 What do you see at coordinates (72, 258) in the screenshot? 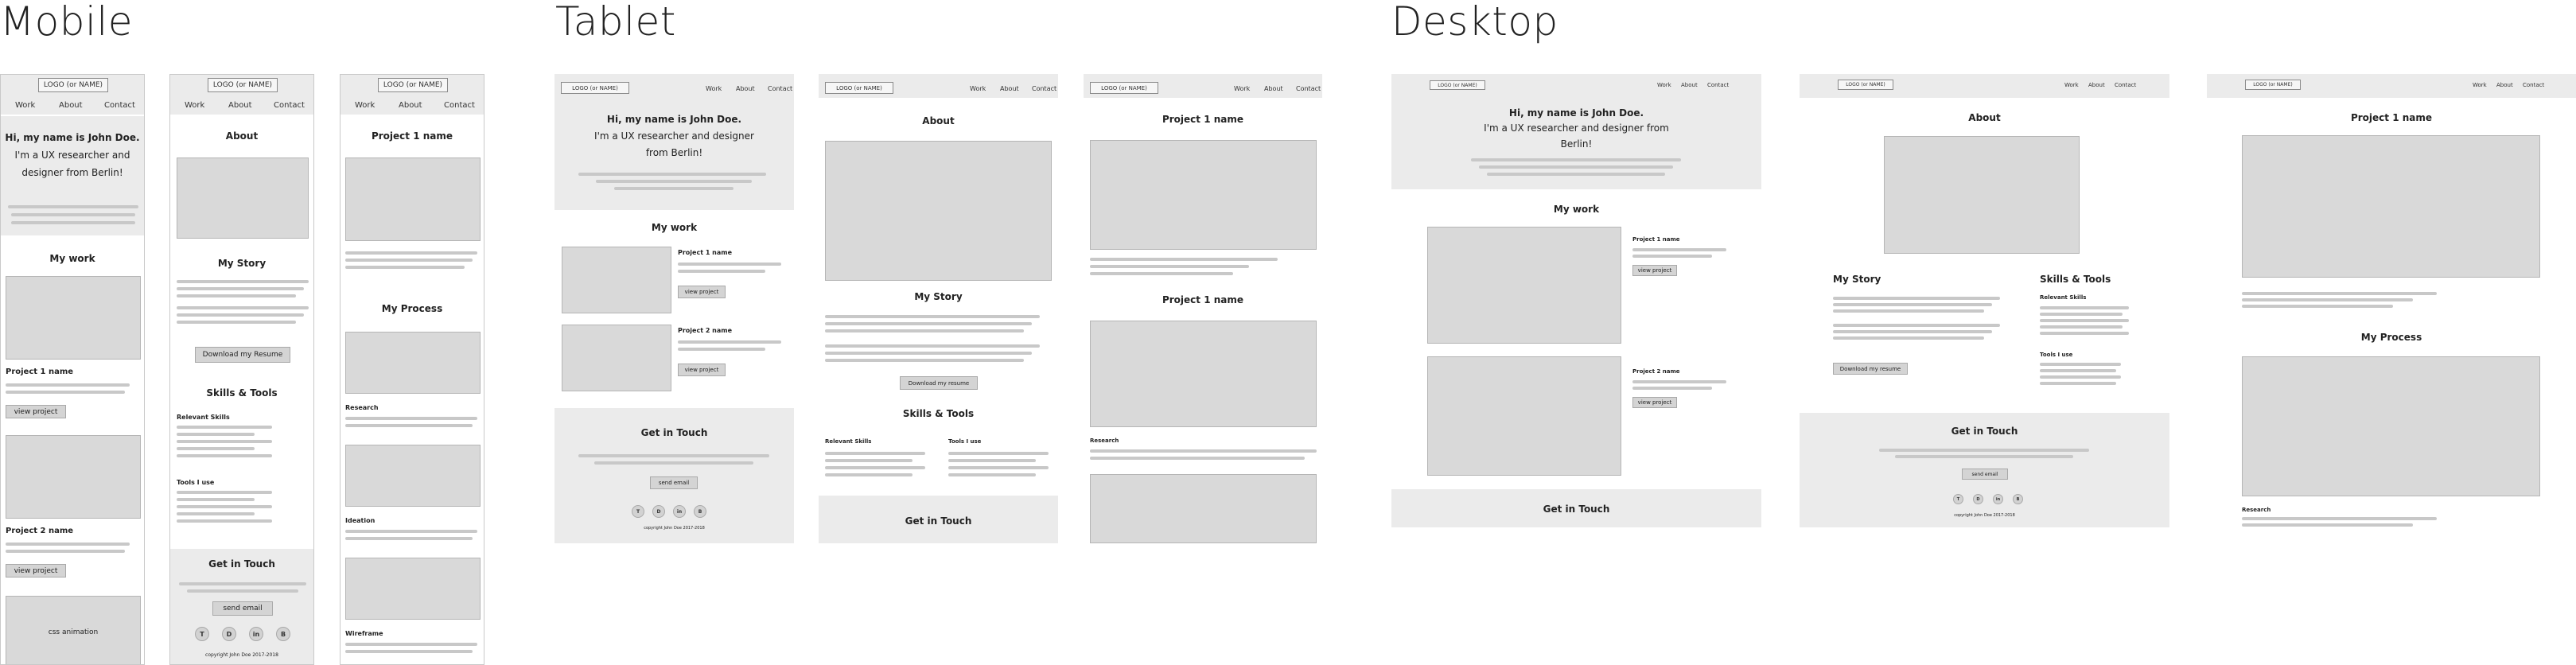
I see `my-work-heading: My work` at bounding box center [72, 258].